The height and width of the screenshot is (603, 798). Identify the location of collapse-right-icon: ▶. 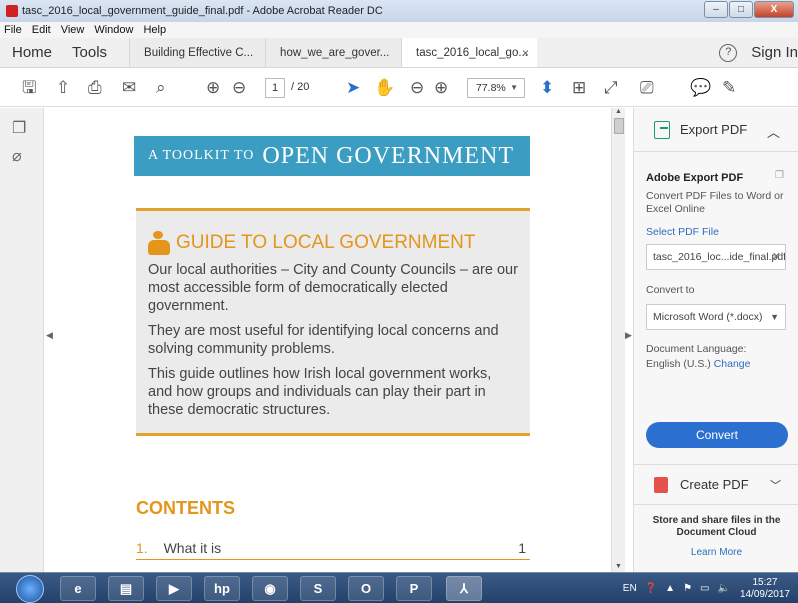
(628, 335).